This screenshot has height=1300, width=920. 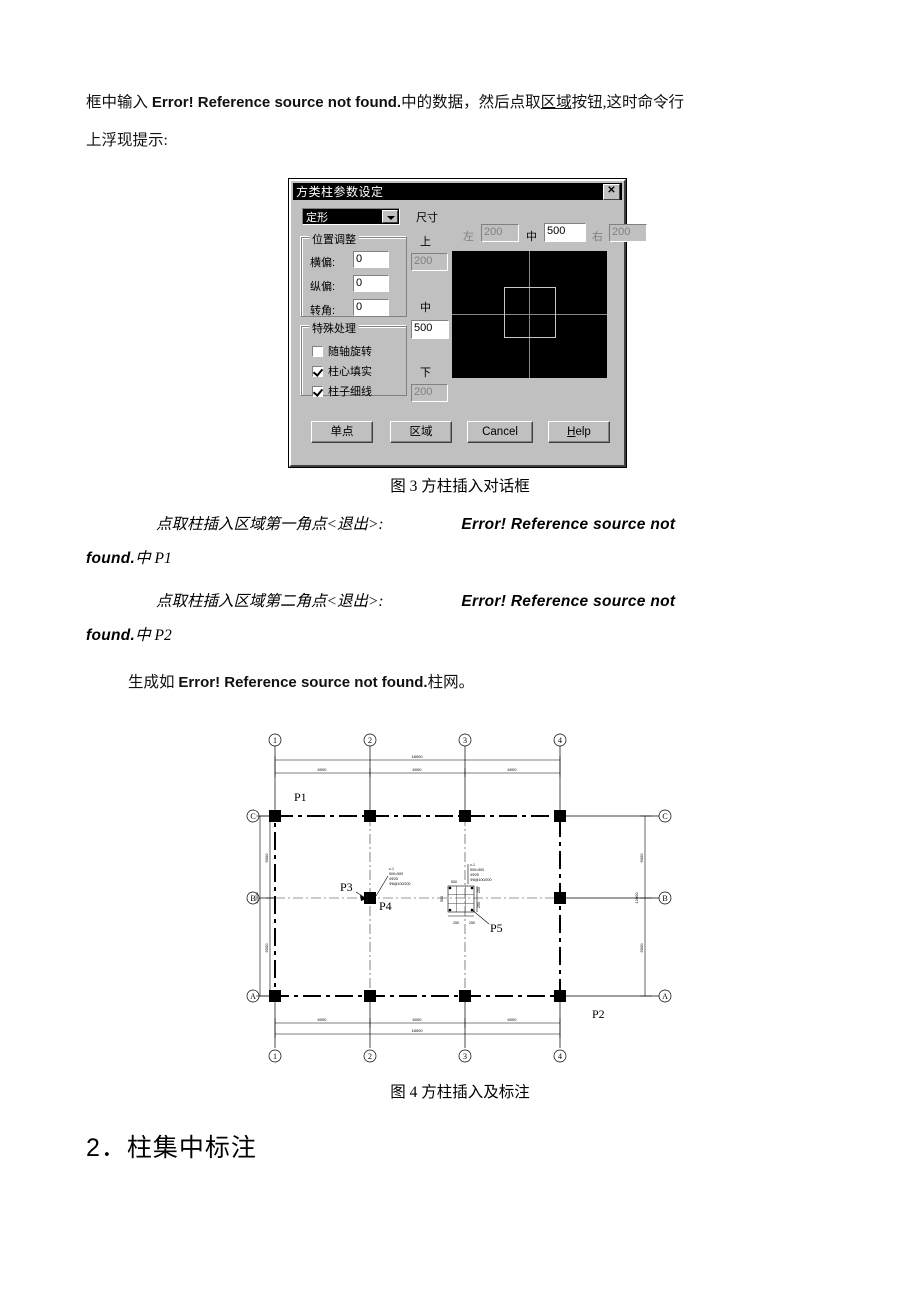 What do you see at coordinates (371, 283) in the screenshot?
I see `vertical-offset-input: 0` at bounding box center [371, 283].